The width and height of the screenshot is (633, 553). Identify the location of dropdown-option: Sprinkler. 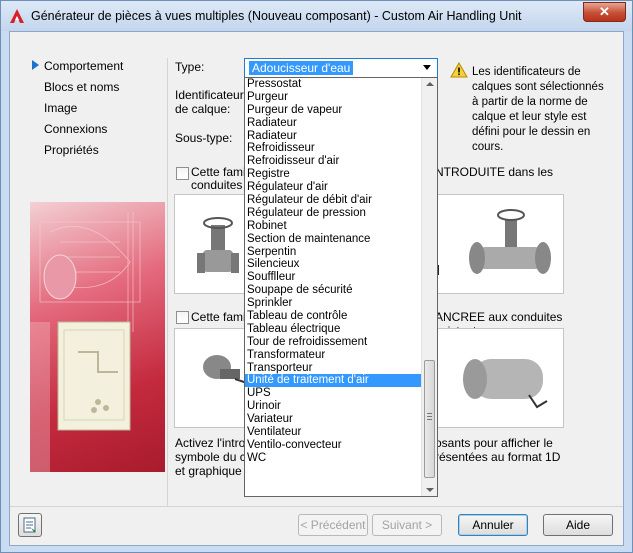
(334, 303).